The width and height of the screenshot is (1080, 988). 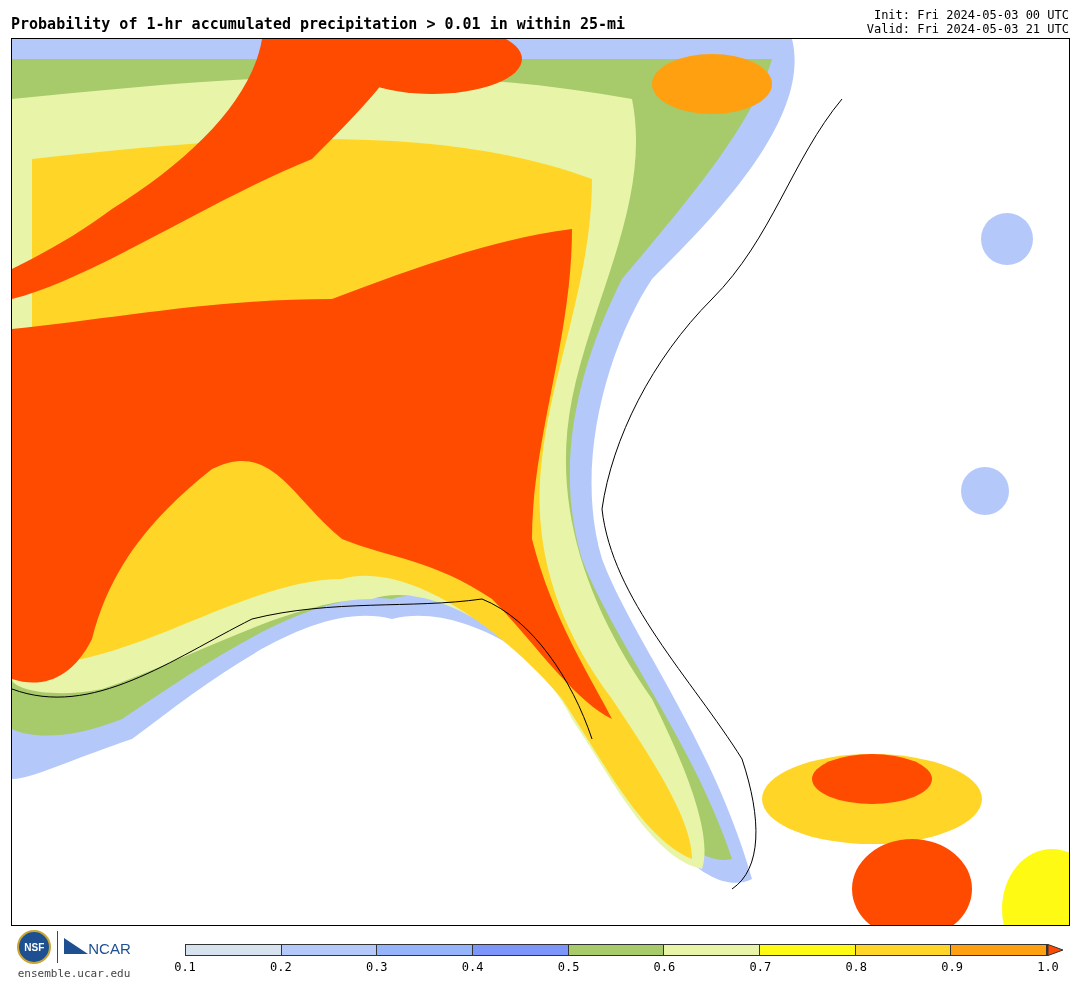 I want to click on colorbar-label: 0.9, so click(x=952, y=967).